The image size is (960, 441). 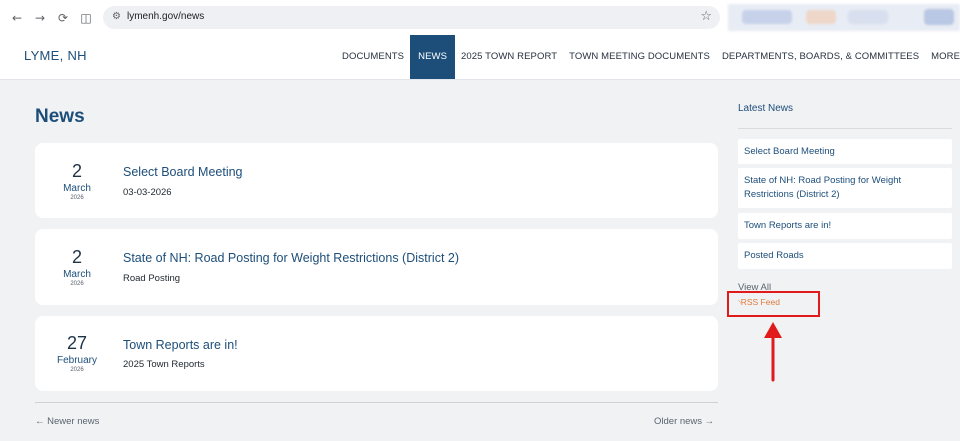 What do you see at coordinates (684, 421) in the screenshot?
I see `older-news-link: Older news →` at bounding box center [684, 421].